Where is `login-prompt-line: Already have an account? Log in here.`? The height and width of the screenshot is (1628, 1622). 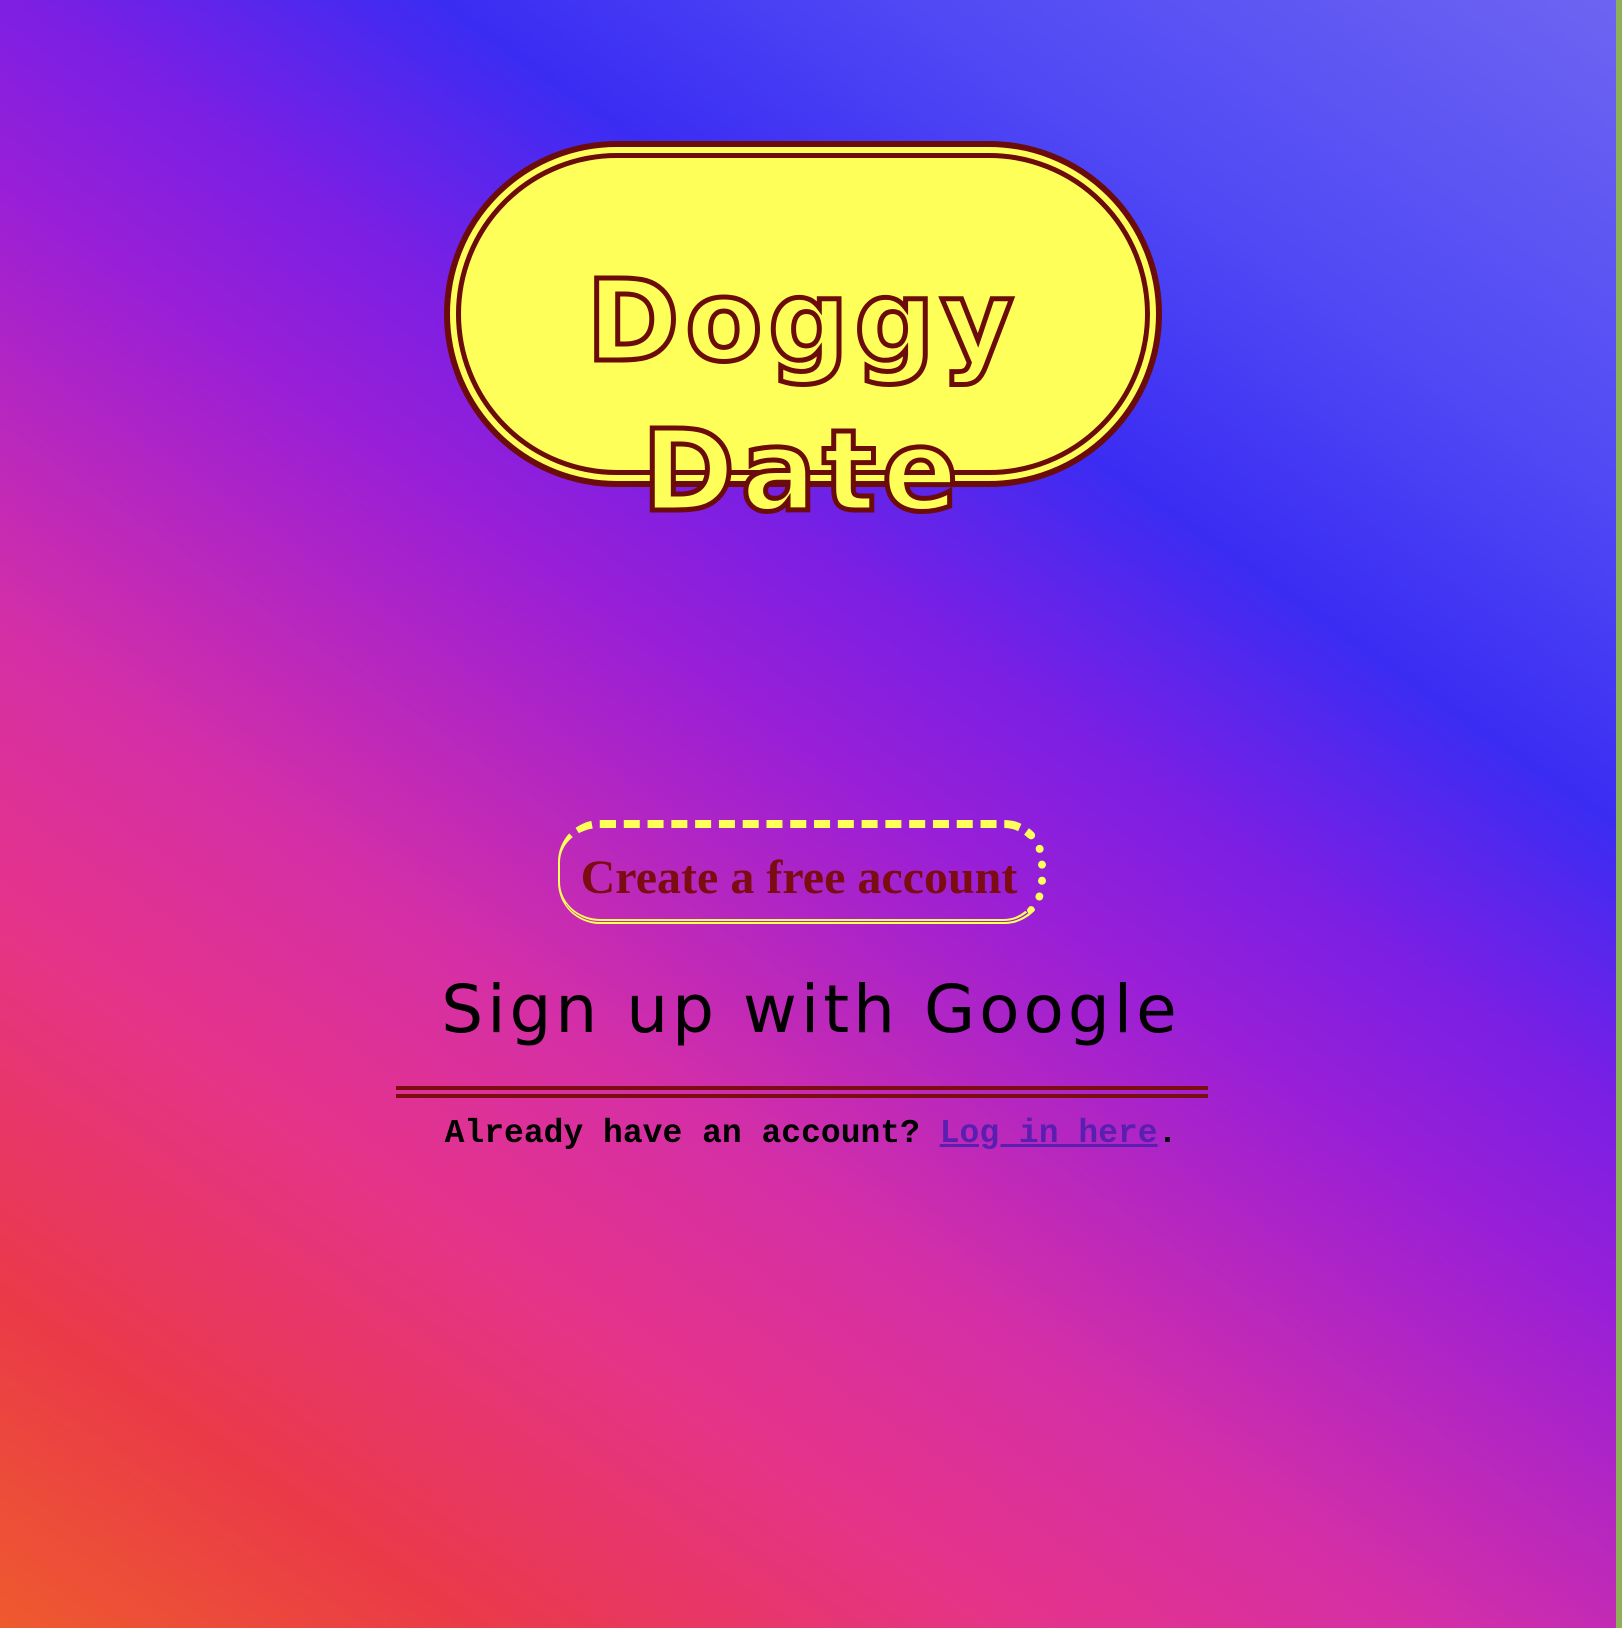
login-prompt-line: Already have an account? Log in here. is located at coordinates (811, 1134).